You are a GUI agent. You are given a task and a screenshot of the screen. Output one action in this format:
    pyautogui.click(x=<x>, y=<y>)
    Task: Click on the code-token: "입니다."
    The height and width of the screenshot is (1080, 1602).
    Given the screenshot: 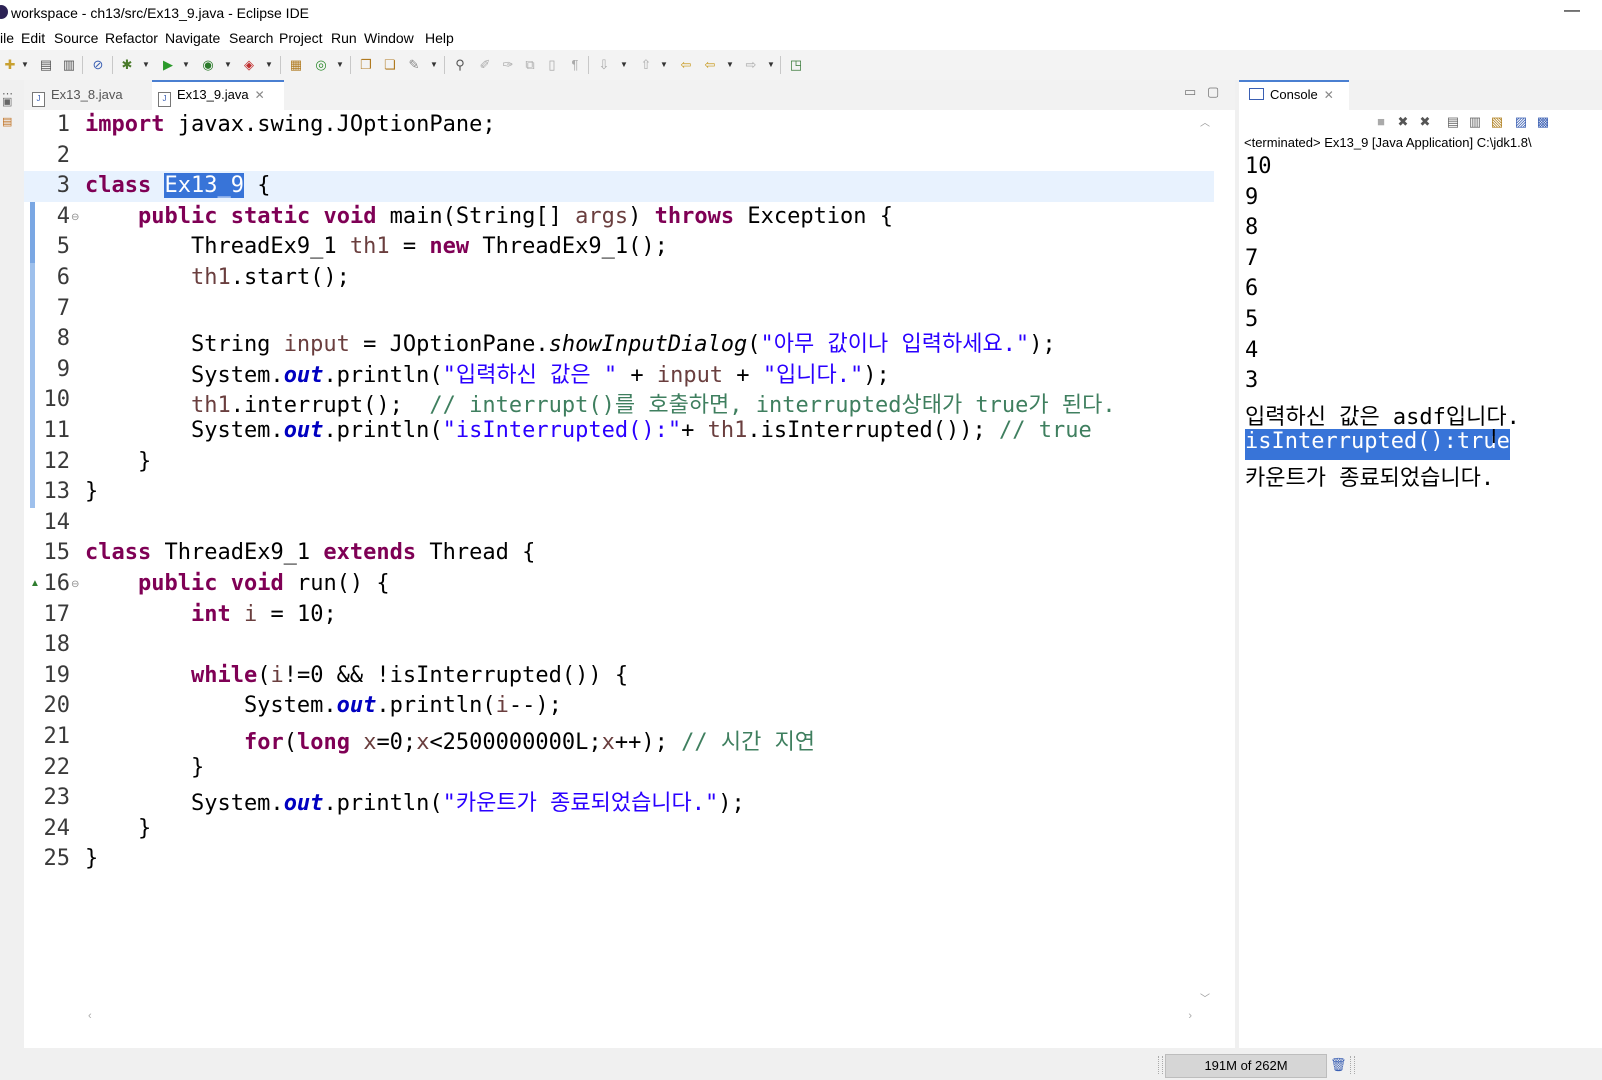 What is the action you would take?
    pyautogui.click(x=813, y=375)
    